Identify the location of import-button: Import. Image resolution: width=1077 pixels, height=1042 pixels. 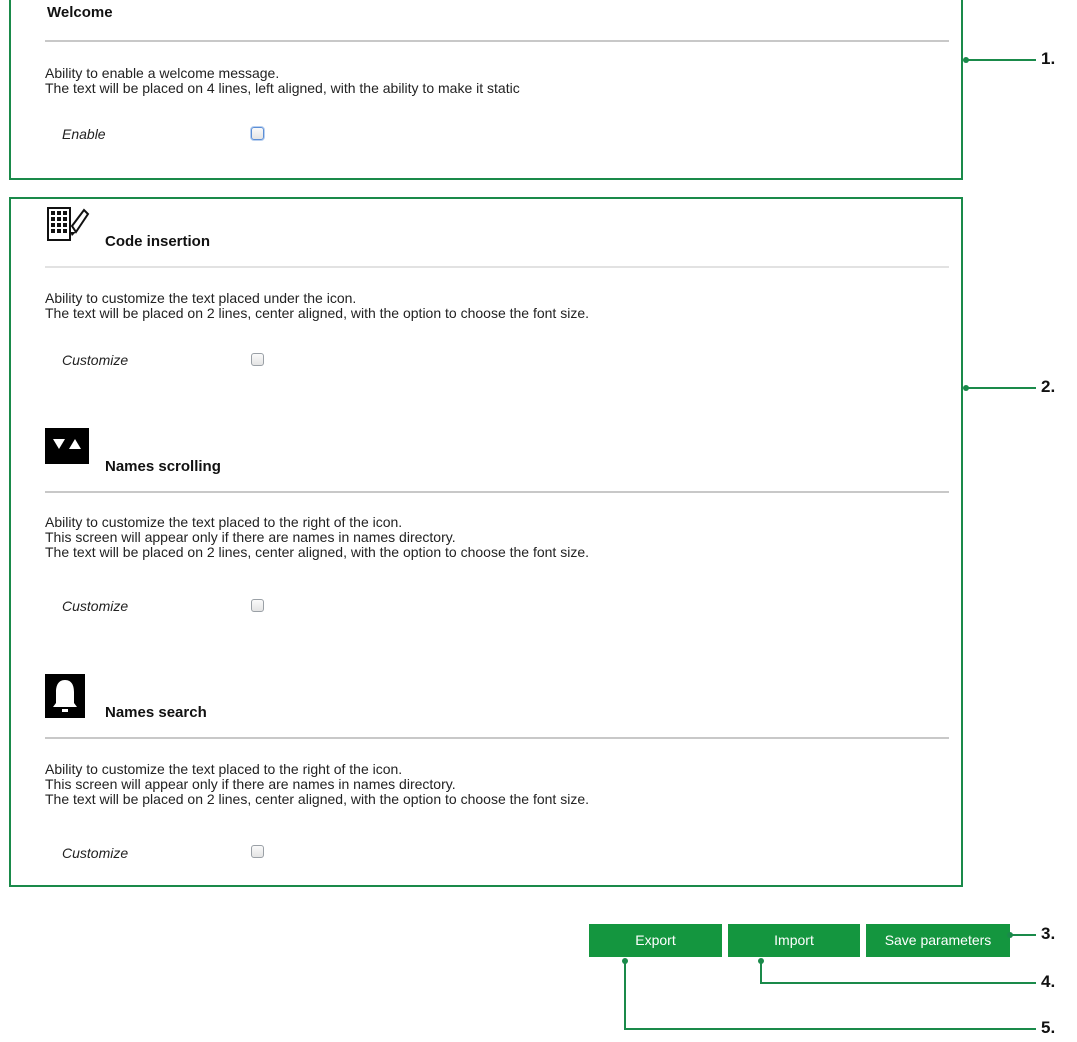
(794, 940).